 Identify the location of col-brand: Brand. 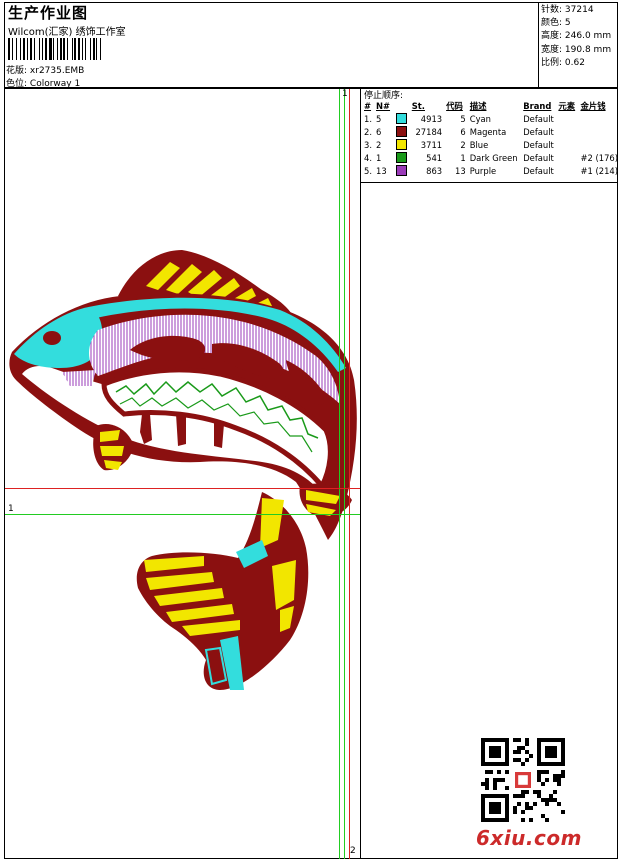
(537, 106).